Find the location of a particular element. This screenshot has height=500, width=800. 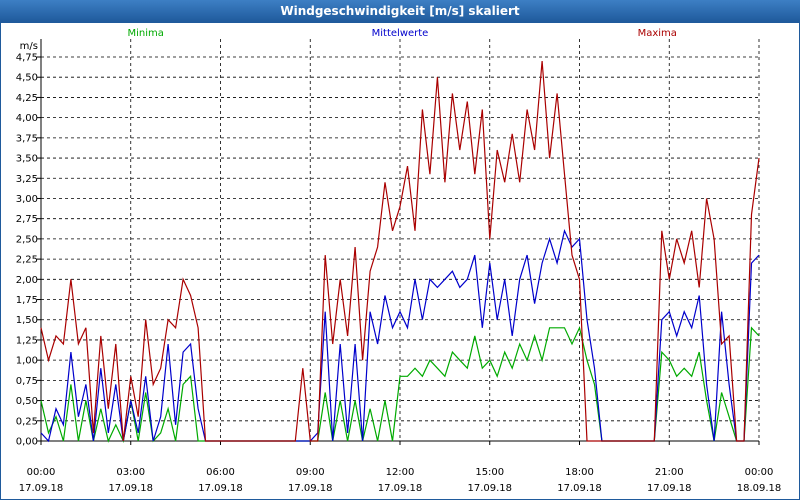

x-tick-time: 03:00 is located at coordinates (130, 472).